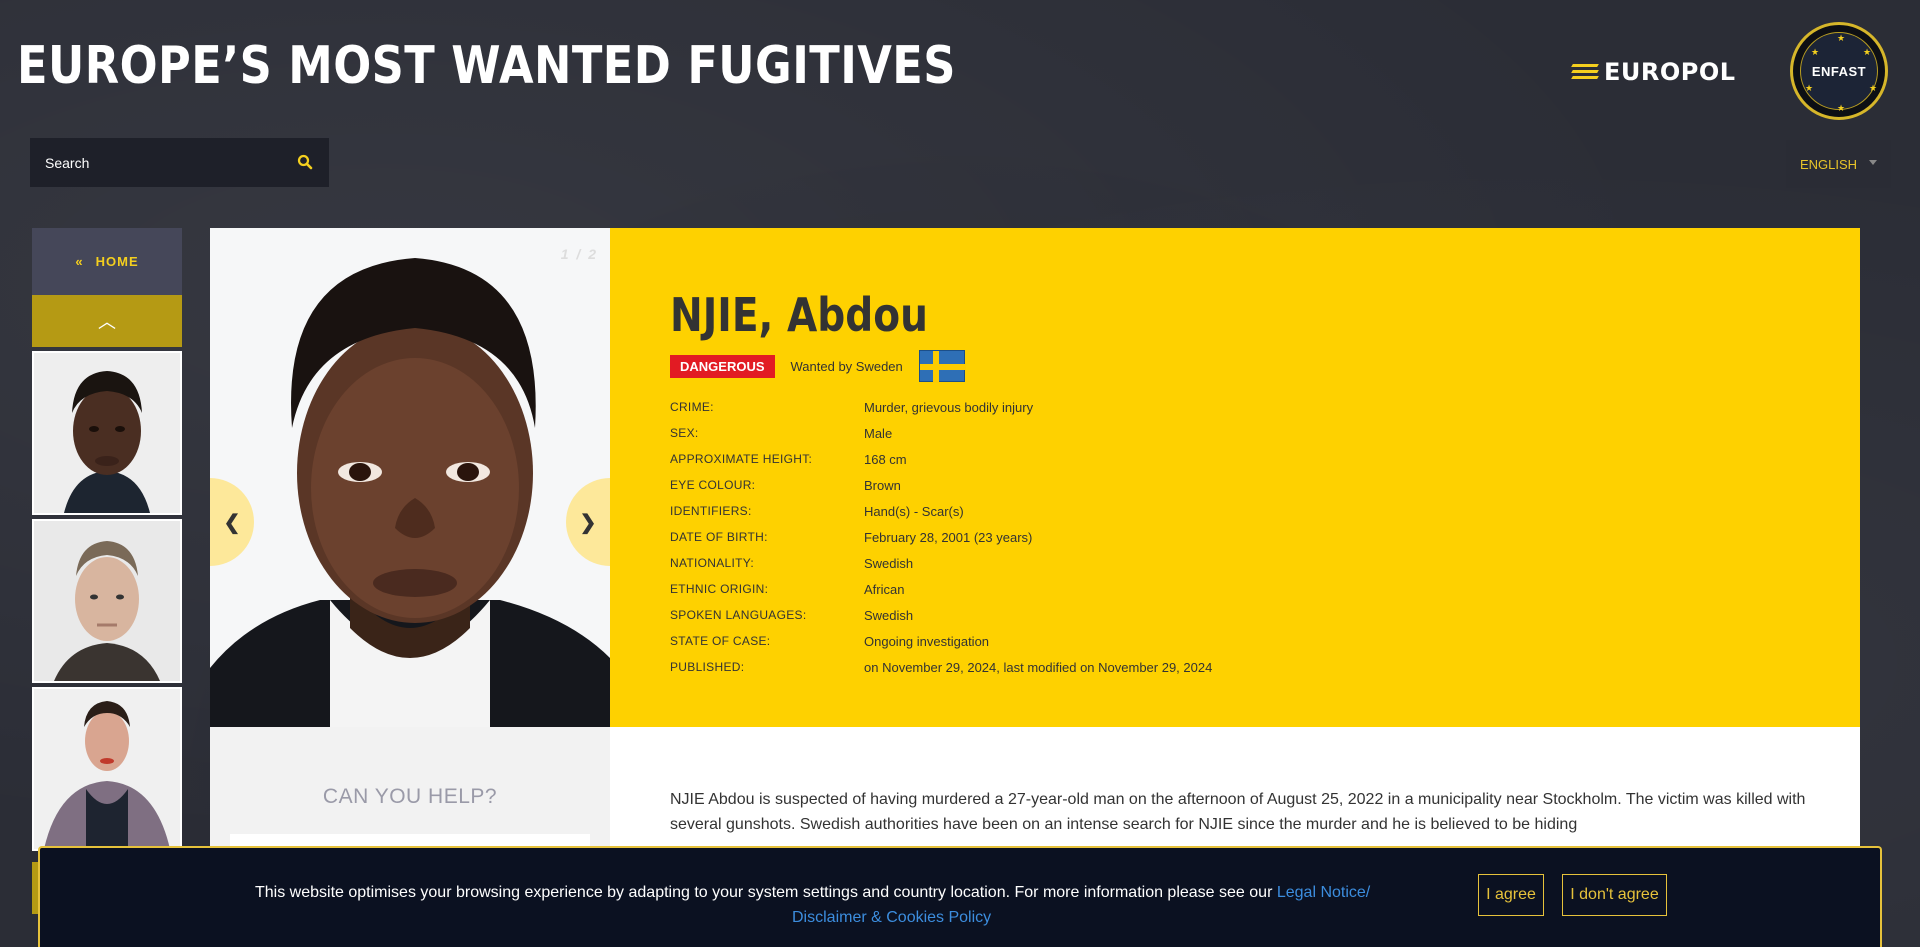 The image size is (1920, 947). What do you see at coordinates (692, 407) in the screenshot?
I see `field-label: CRIME:` at bounding box center [692, 407].